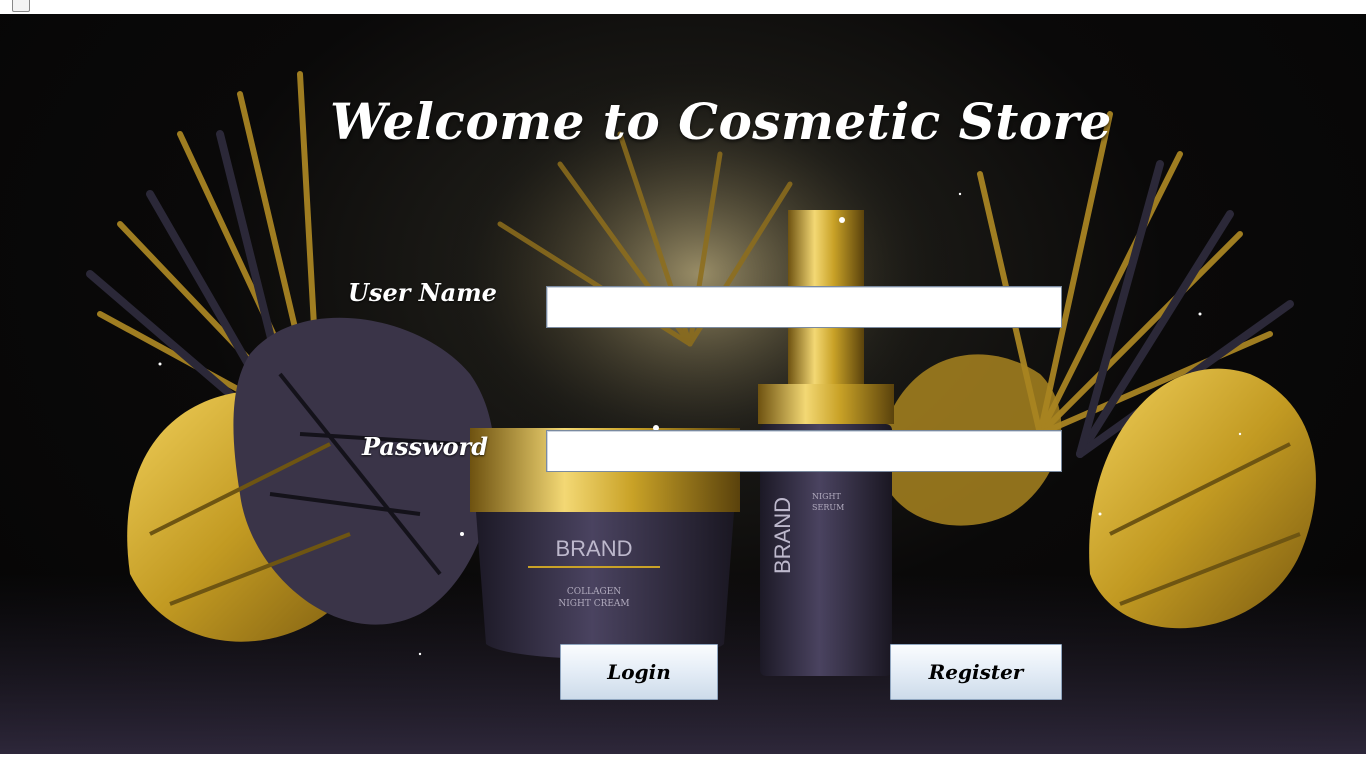  I want to click on password-input, so click(804, 451).